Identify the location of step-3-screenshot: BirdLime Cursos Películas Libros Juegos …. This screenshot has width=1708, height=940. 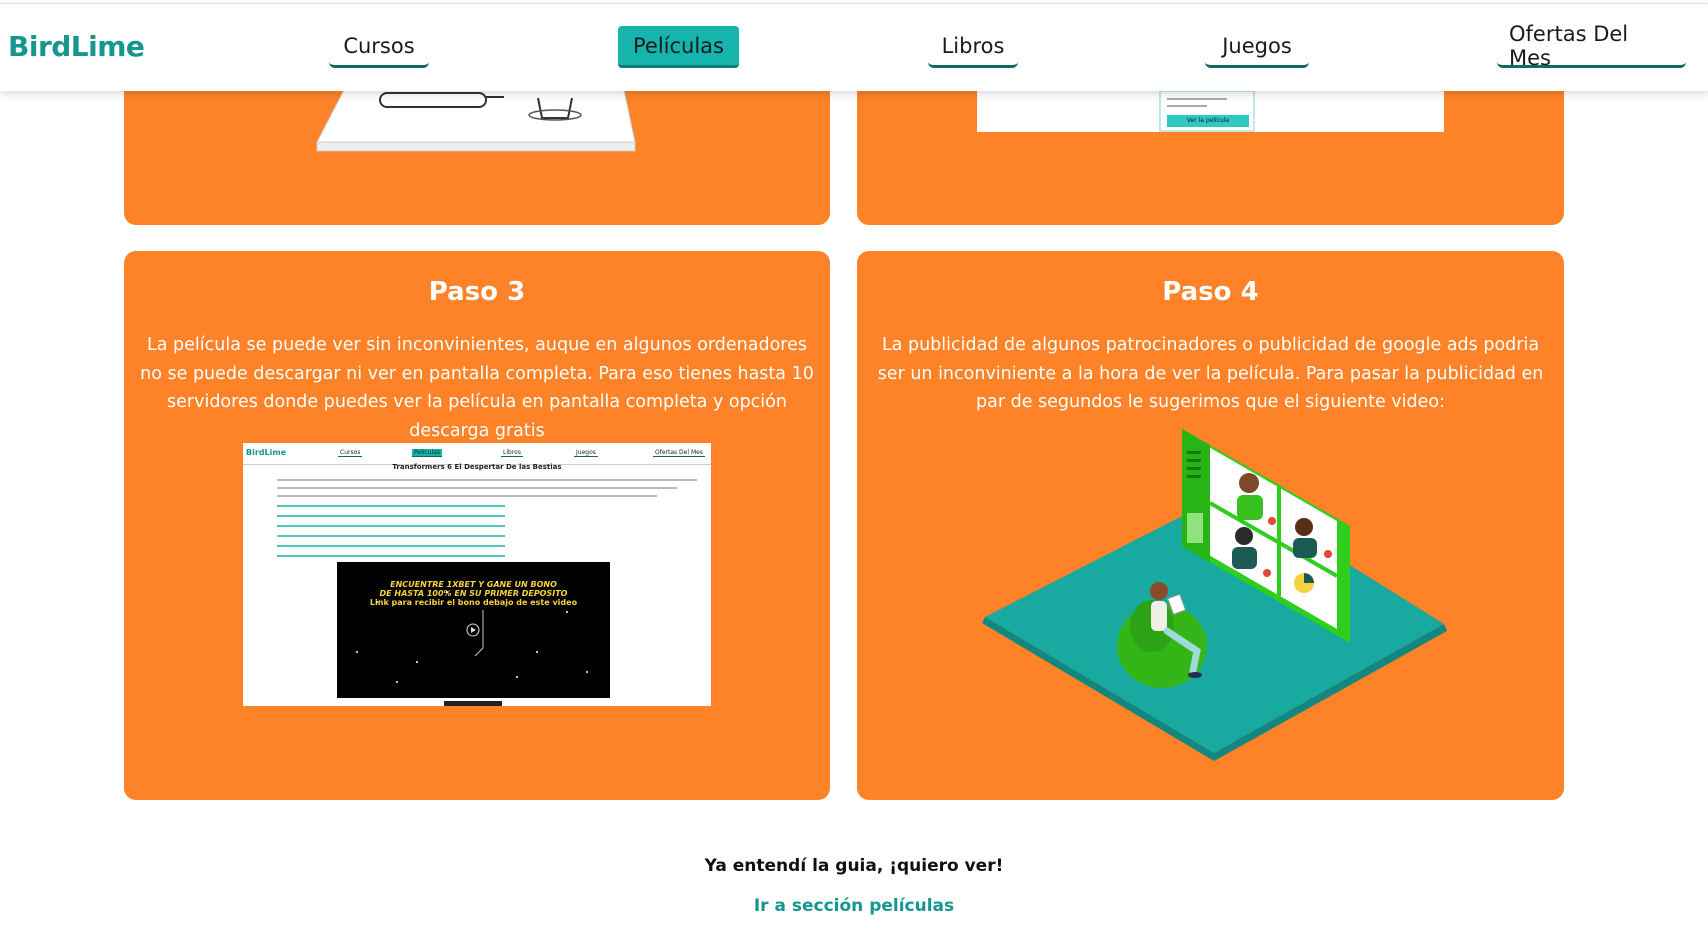
(477, 574).